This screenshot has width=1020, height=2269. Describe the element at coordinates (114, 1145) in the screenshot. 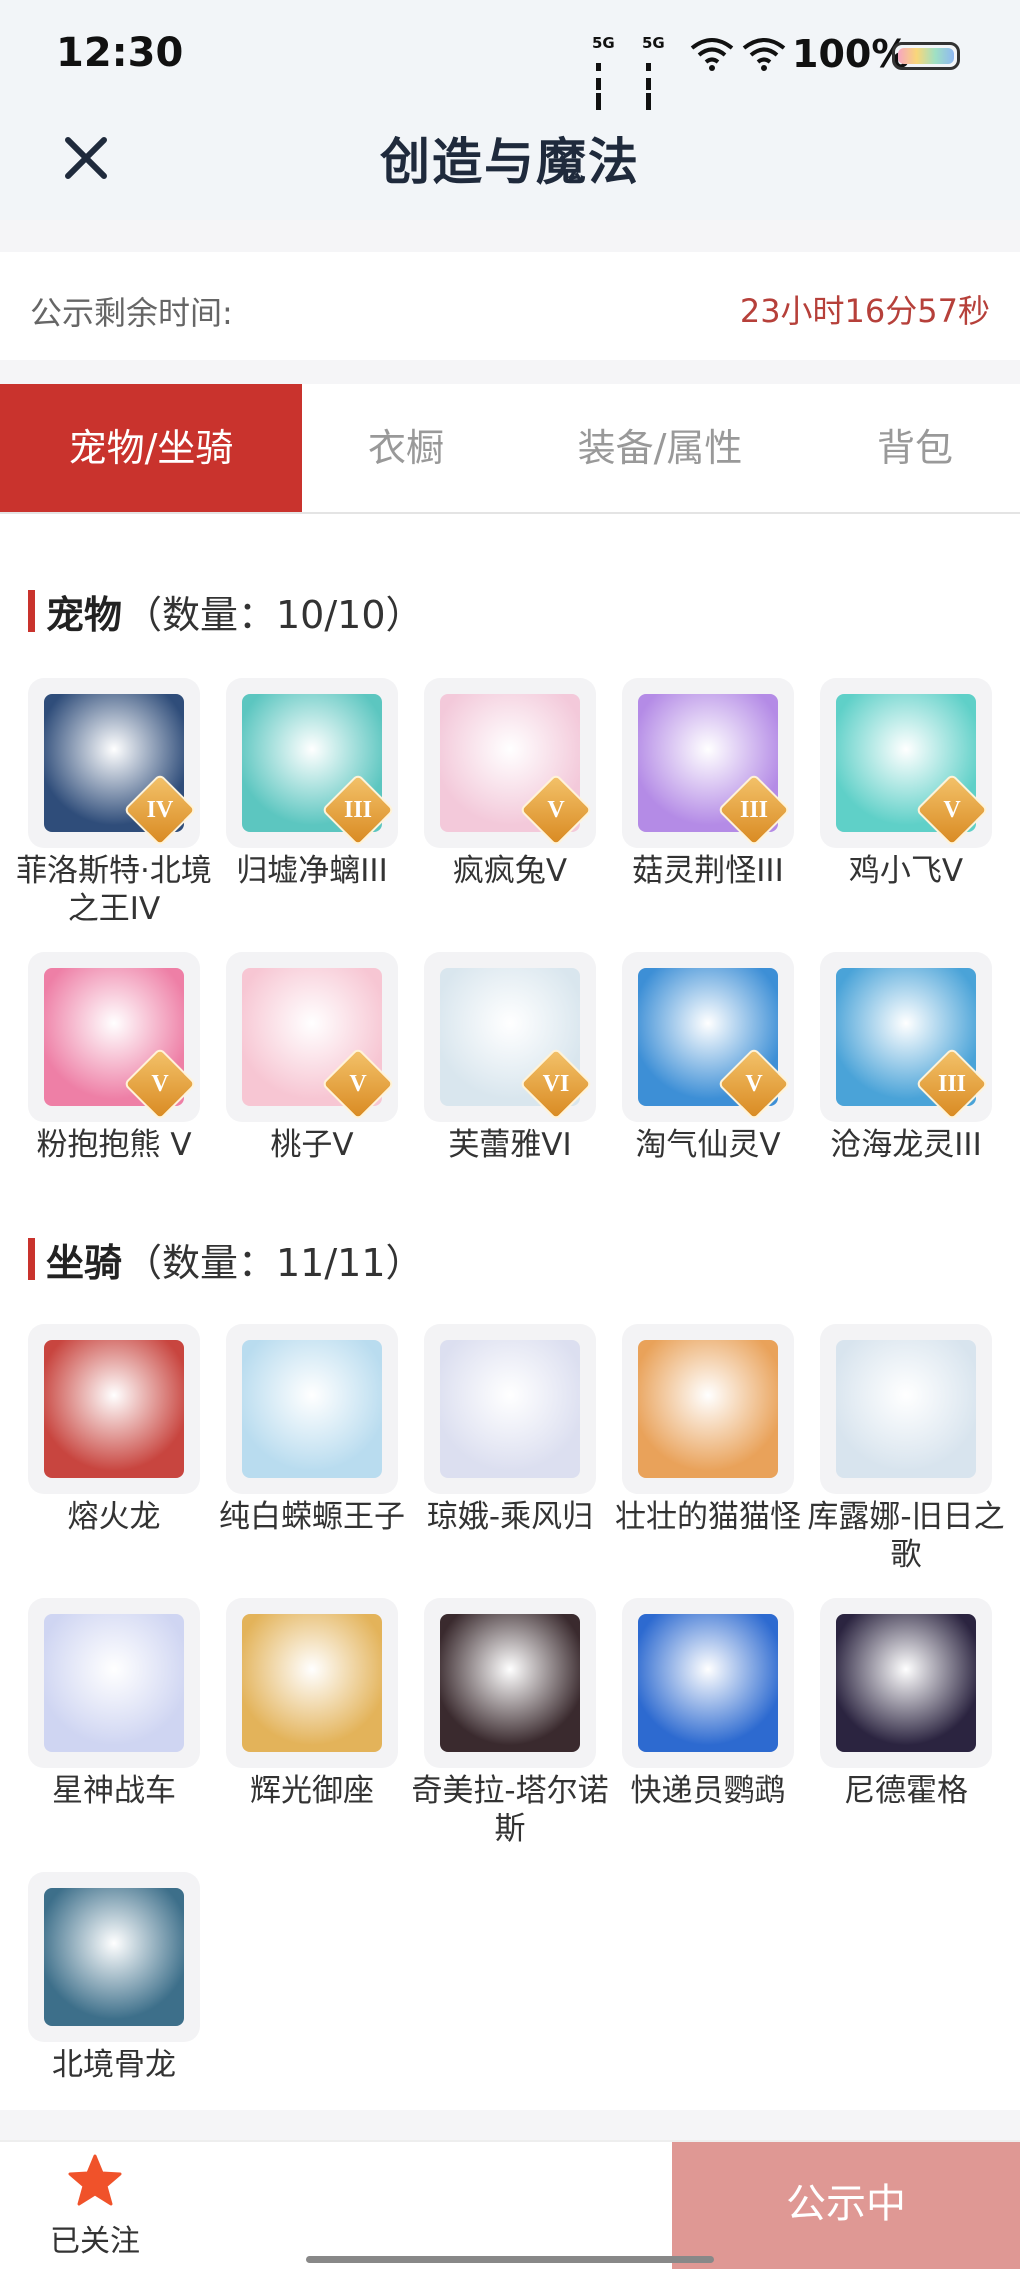

I see `item-name: 粉抱抱熊 V` at that location.